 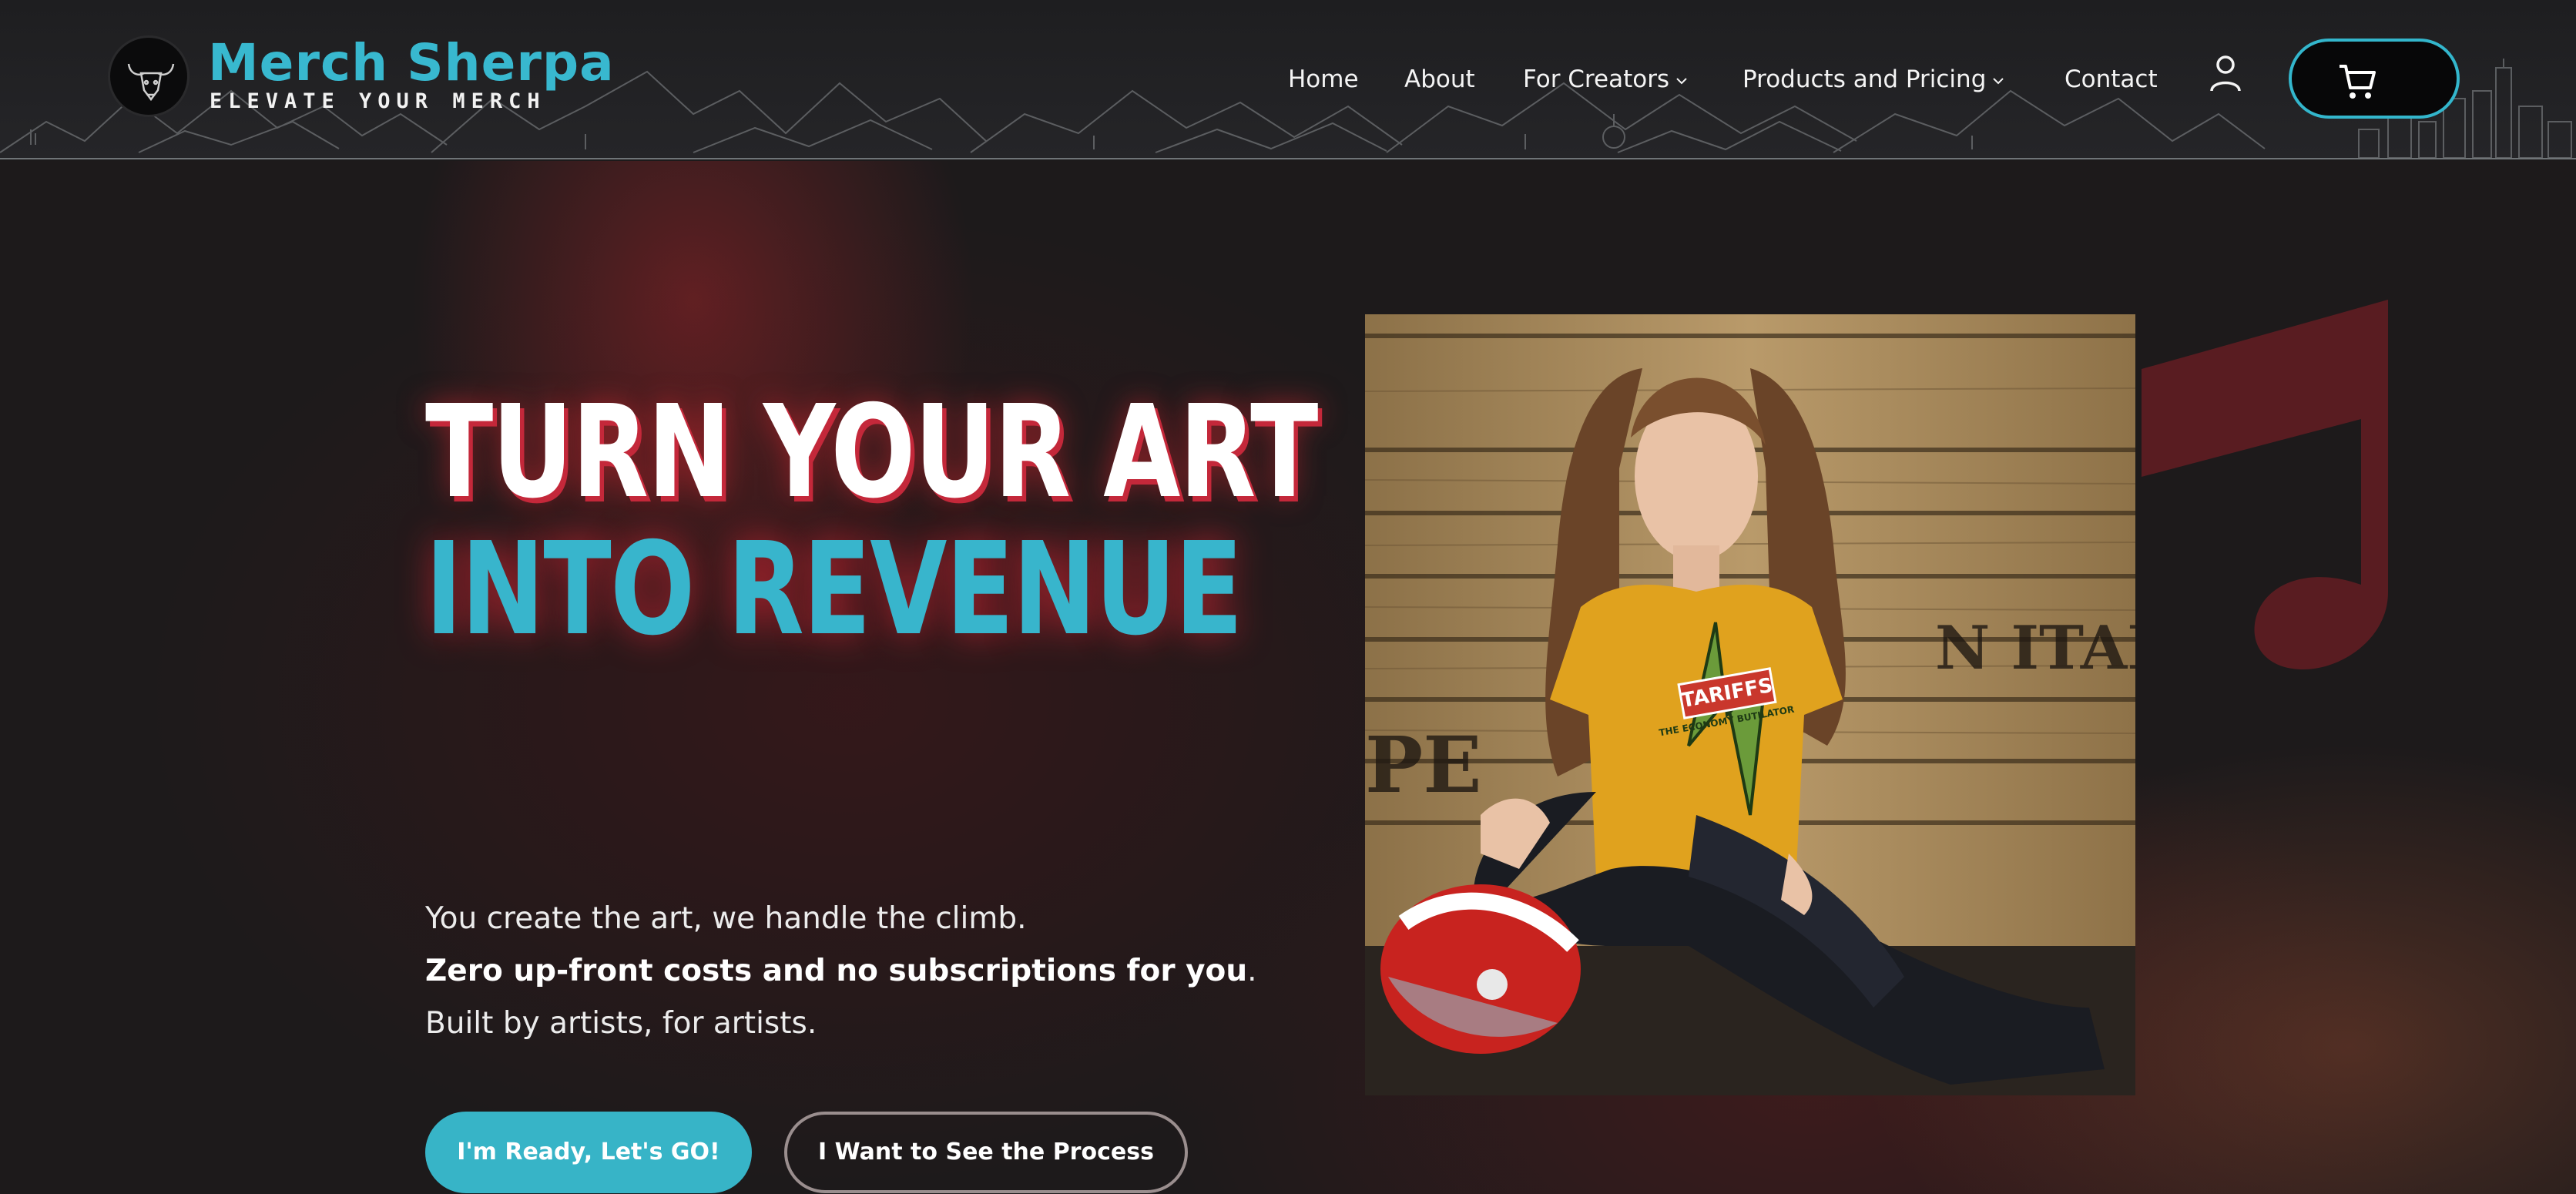 I want to click on user-icon, so click(x=2225, y=73).